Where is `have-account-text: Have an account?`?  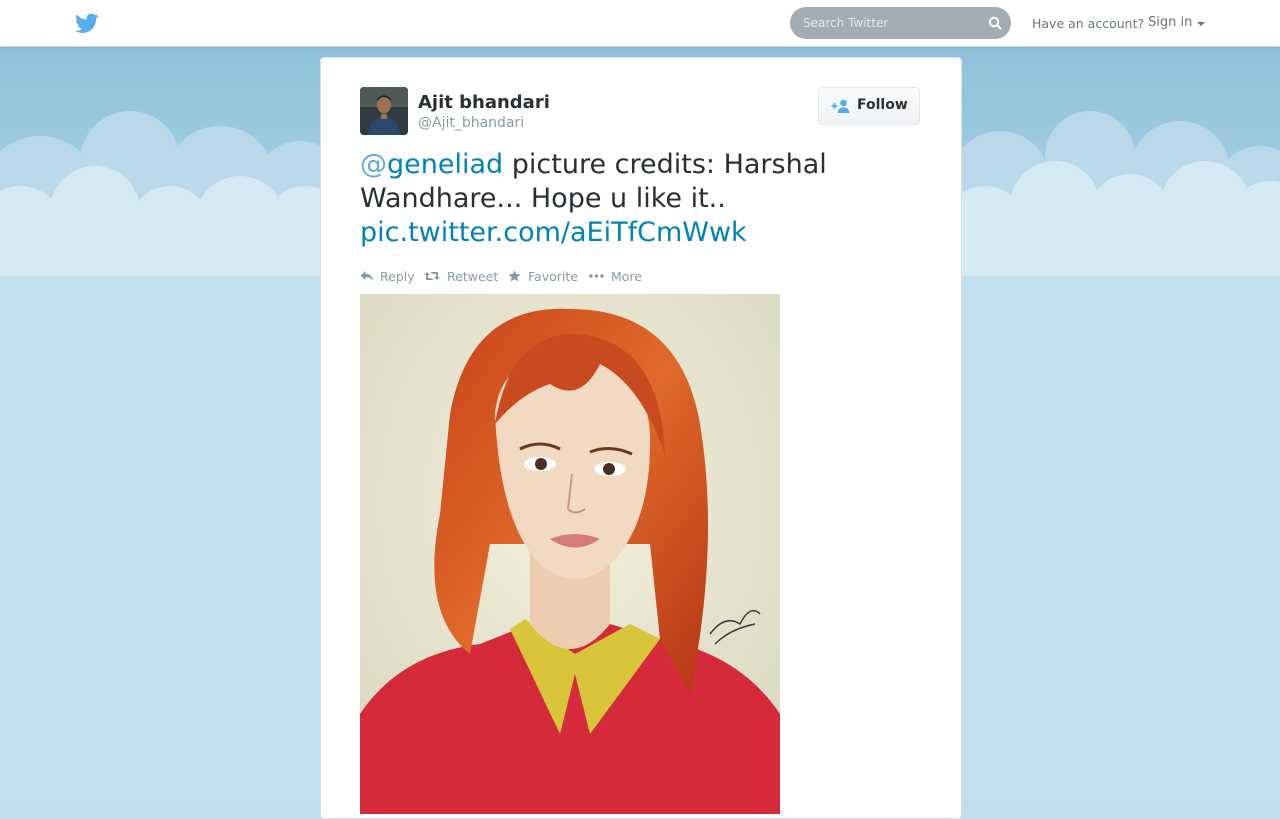 have-account-text: Have an account? is located at coordinates (1088, 23).